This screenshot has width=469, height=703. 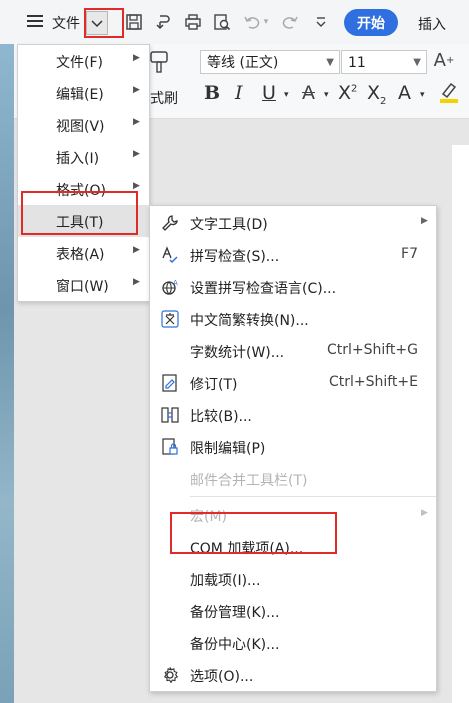 What do you see at coordinates (80, 127) in the screenshot?
I see `menu-item-label: 视图(V)` at bounding box center [80, 127].